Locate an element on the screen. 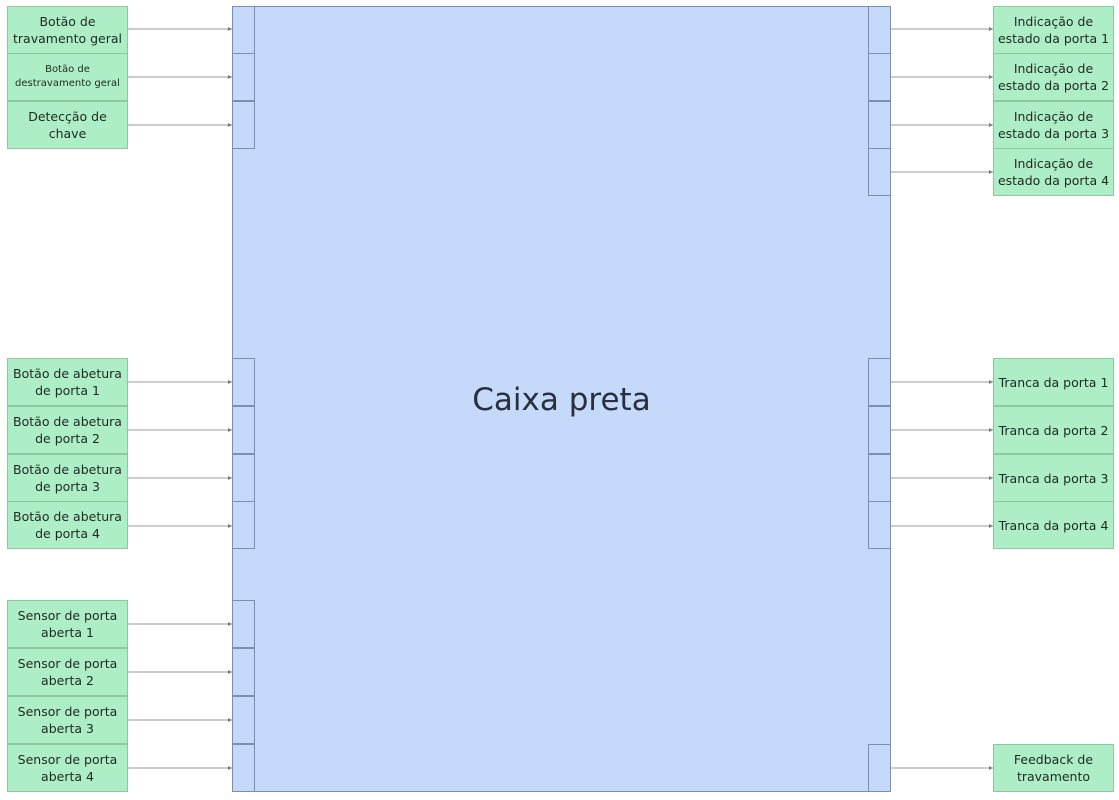 This screenshot has width=1119, height=800. block-label: Sensor de porta aberta 2 is located at coordinates (67, 672).